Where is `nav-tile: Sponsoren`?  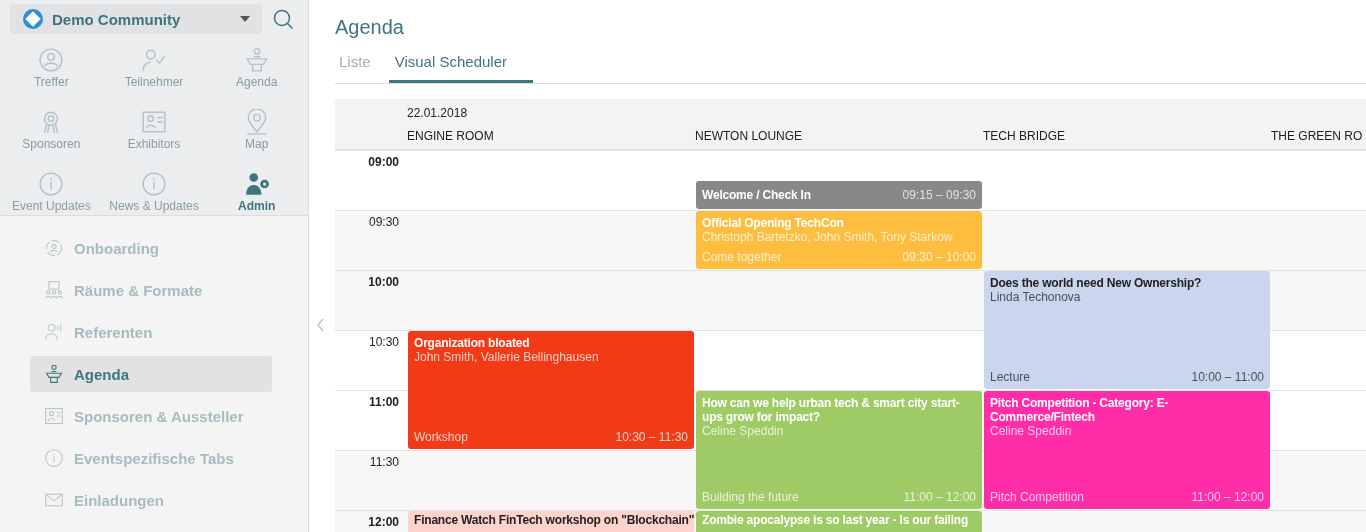
nav-tile: Sponsoren is located at coordinates (51, 136).